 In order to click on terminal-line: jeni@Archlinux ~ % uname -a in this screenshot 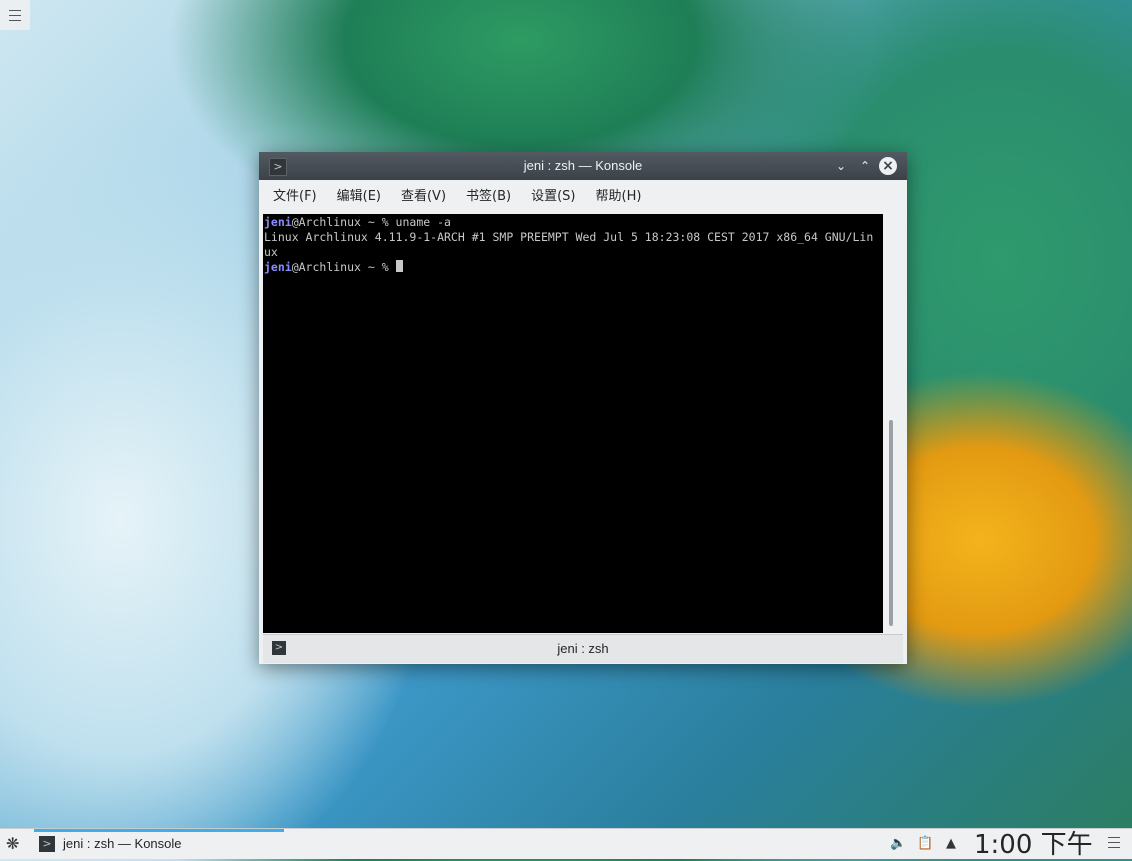, I will do `click(357, 222)`.